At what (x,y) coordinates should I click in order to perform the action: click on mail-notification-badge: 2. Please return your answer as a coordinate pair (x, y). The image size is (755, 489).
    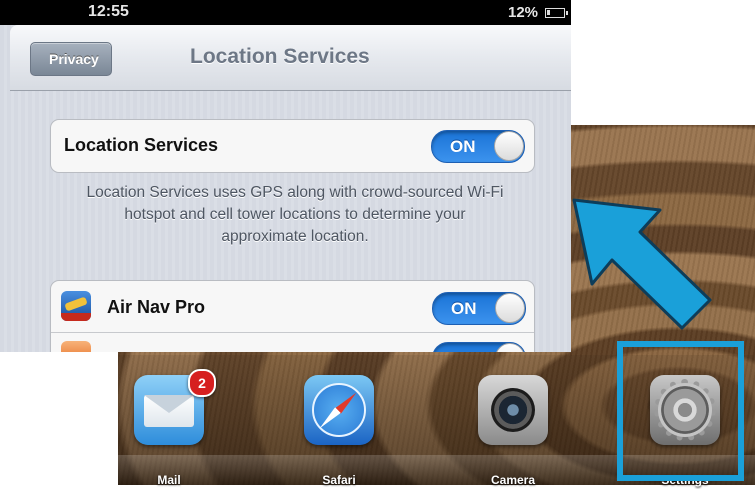
    Looking at the image, I should click on (202, 383).